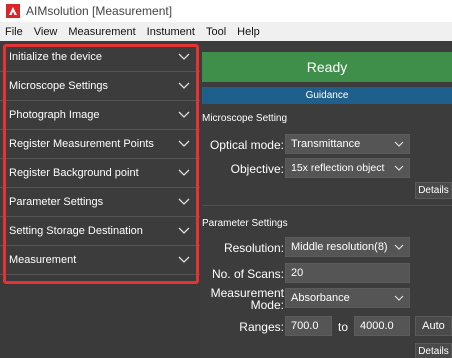 The image size is (452, 358). What do you see at coordinates (74, 173) in the screenshot?
I see `sidebar-item-label: Register Background point` at bounding box center [74, 173].